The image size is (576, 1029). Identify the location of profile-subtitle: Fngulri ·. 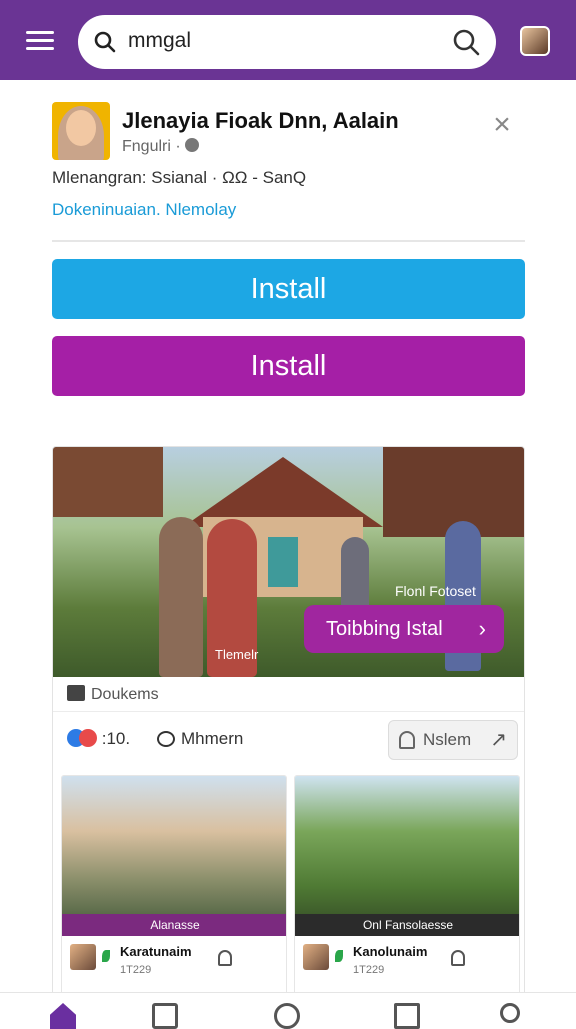
(160, 147).